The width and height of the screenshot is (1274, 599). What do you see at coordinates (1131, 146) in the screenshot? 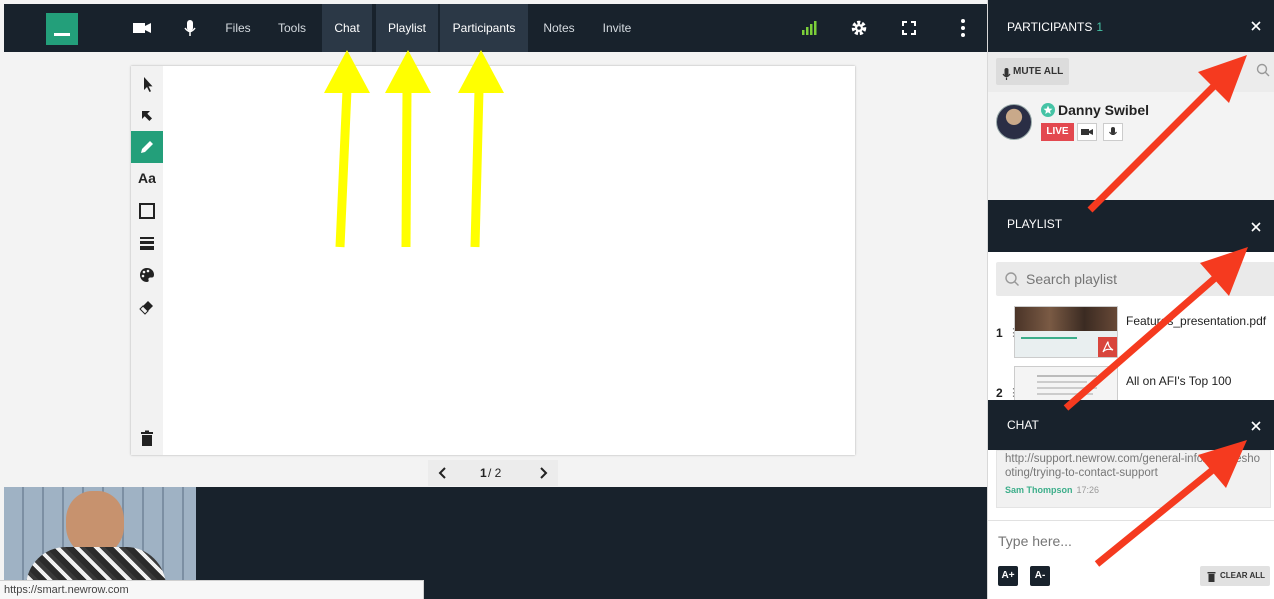
I see `participant-list: Danny Swibel LIVE` at bounding box center [1131, 146].